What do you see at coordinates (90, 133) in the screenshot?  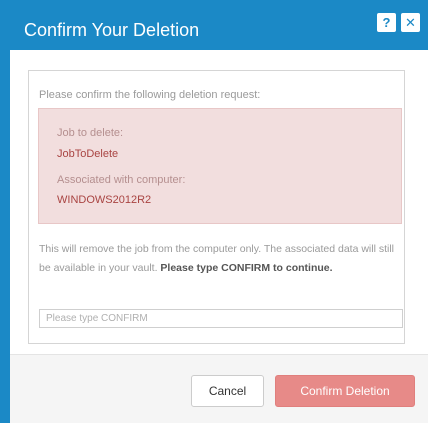 I see `job-label: Job to delete:` at bounding box center [90, 133].